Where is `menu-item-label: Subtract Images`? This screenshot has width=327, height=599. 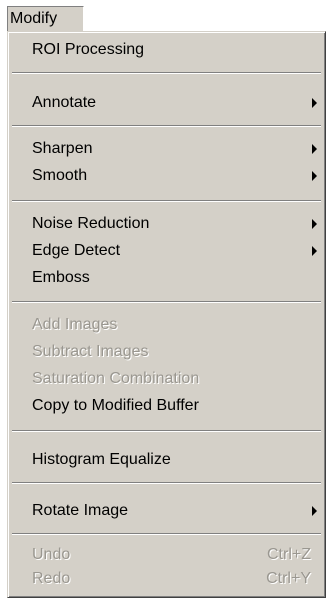
menu-item-label: Subtract Images is located at coordinates (90, 351).